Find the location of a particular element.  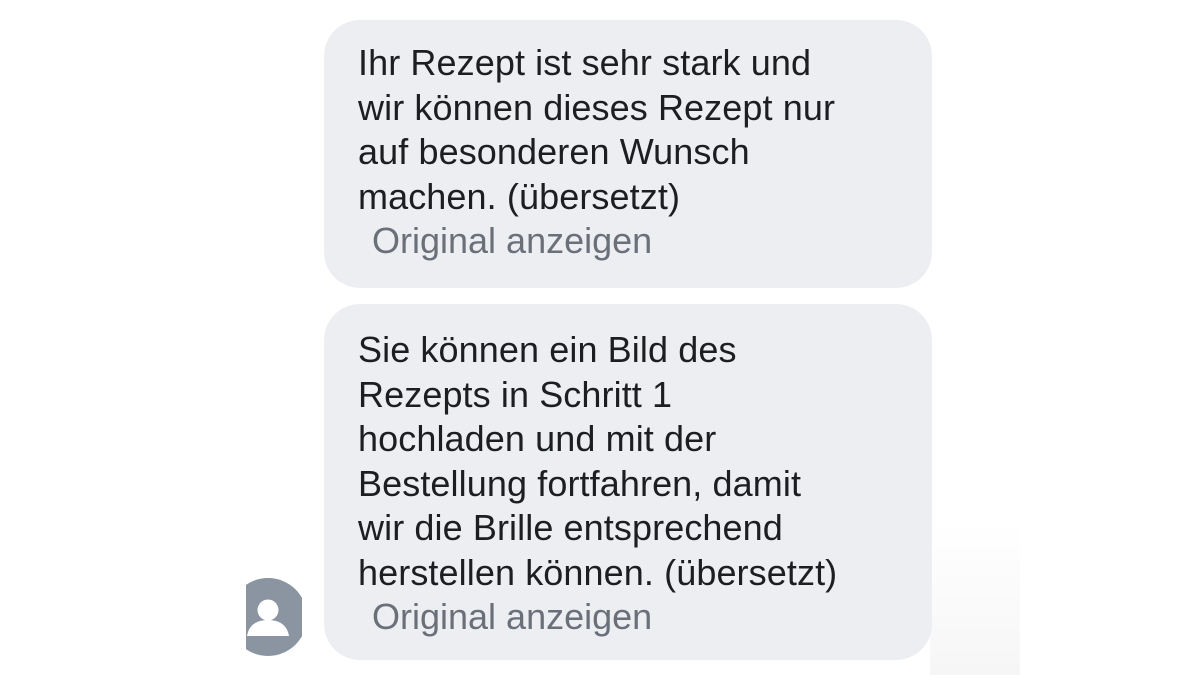

edge-shadow is located at coordinates (975, 597).